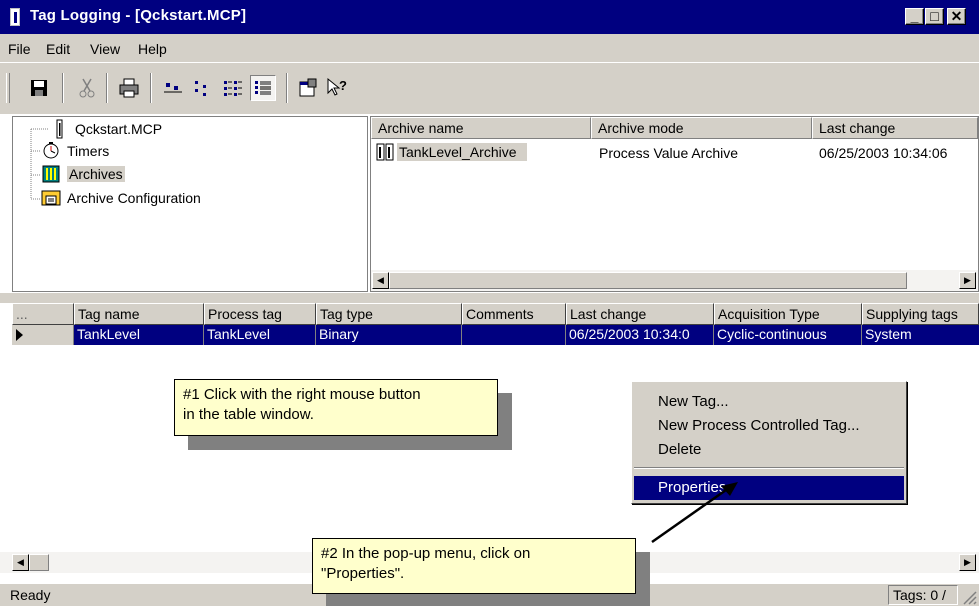 This screenshot has width=979, height=606. Describe the element at coordinates (30, 595) in the screenshot. I see `status-text: Ready` at that location.